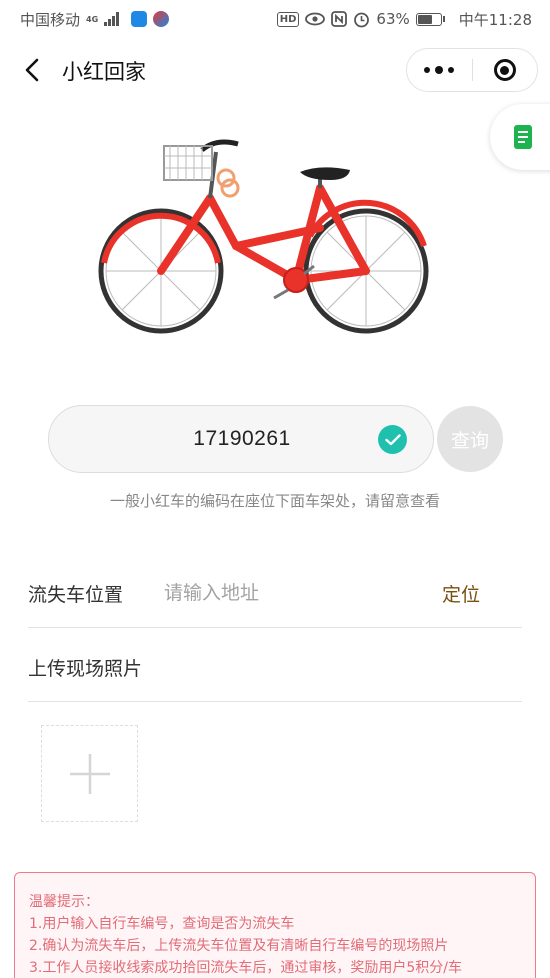  What do you see at coordinates (92, 19) in the screenshot?
I see `network-type: 4G` at bounding box center [92, 19].